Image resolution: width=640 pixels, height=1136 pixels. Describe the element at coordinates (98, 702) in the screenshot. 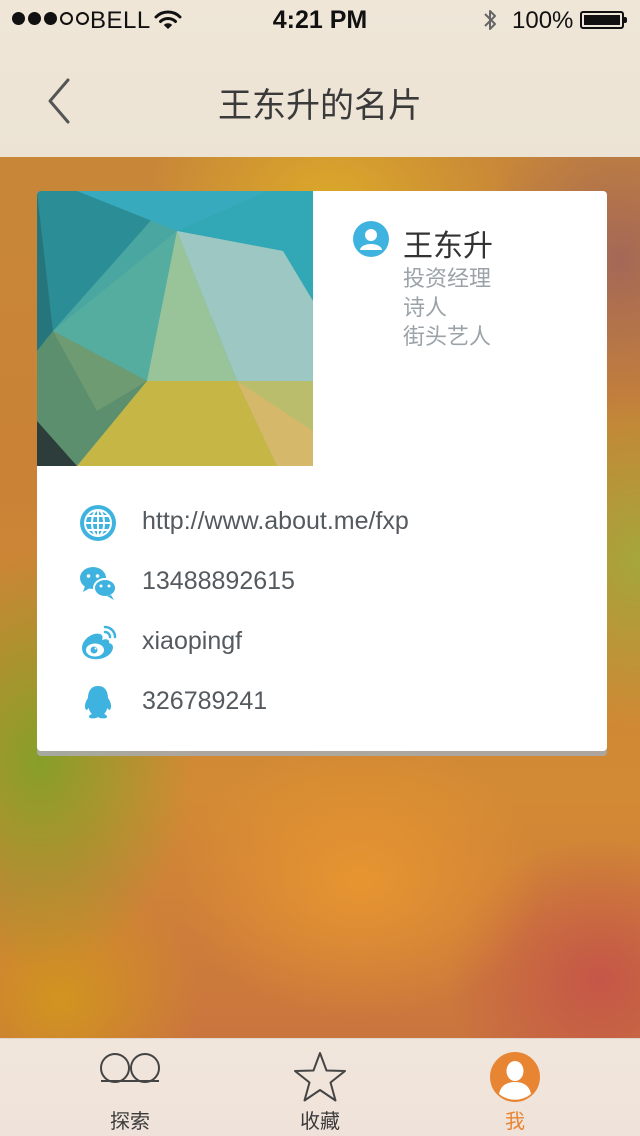

I see `qq-icon` at that location.